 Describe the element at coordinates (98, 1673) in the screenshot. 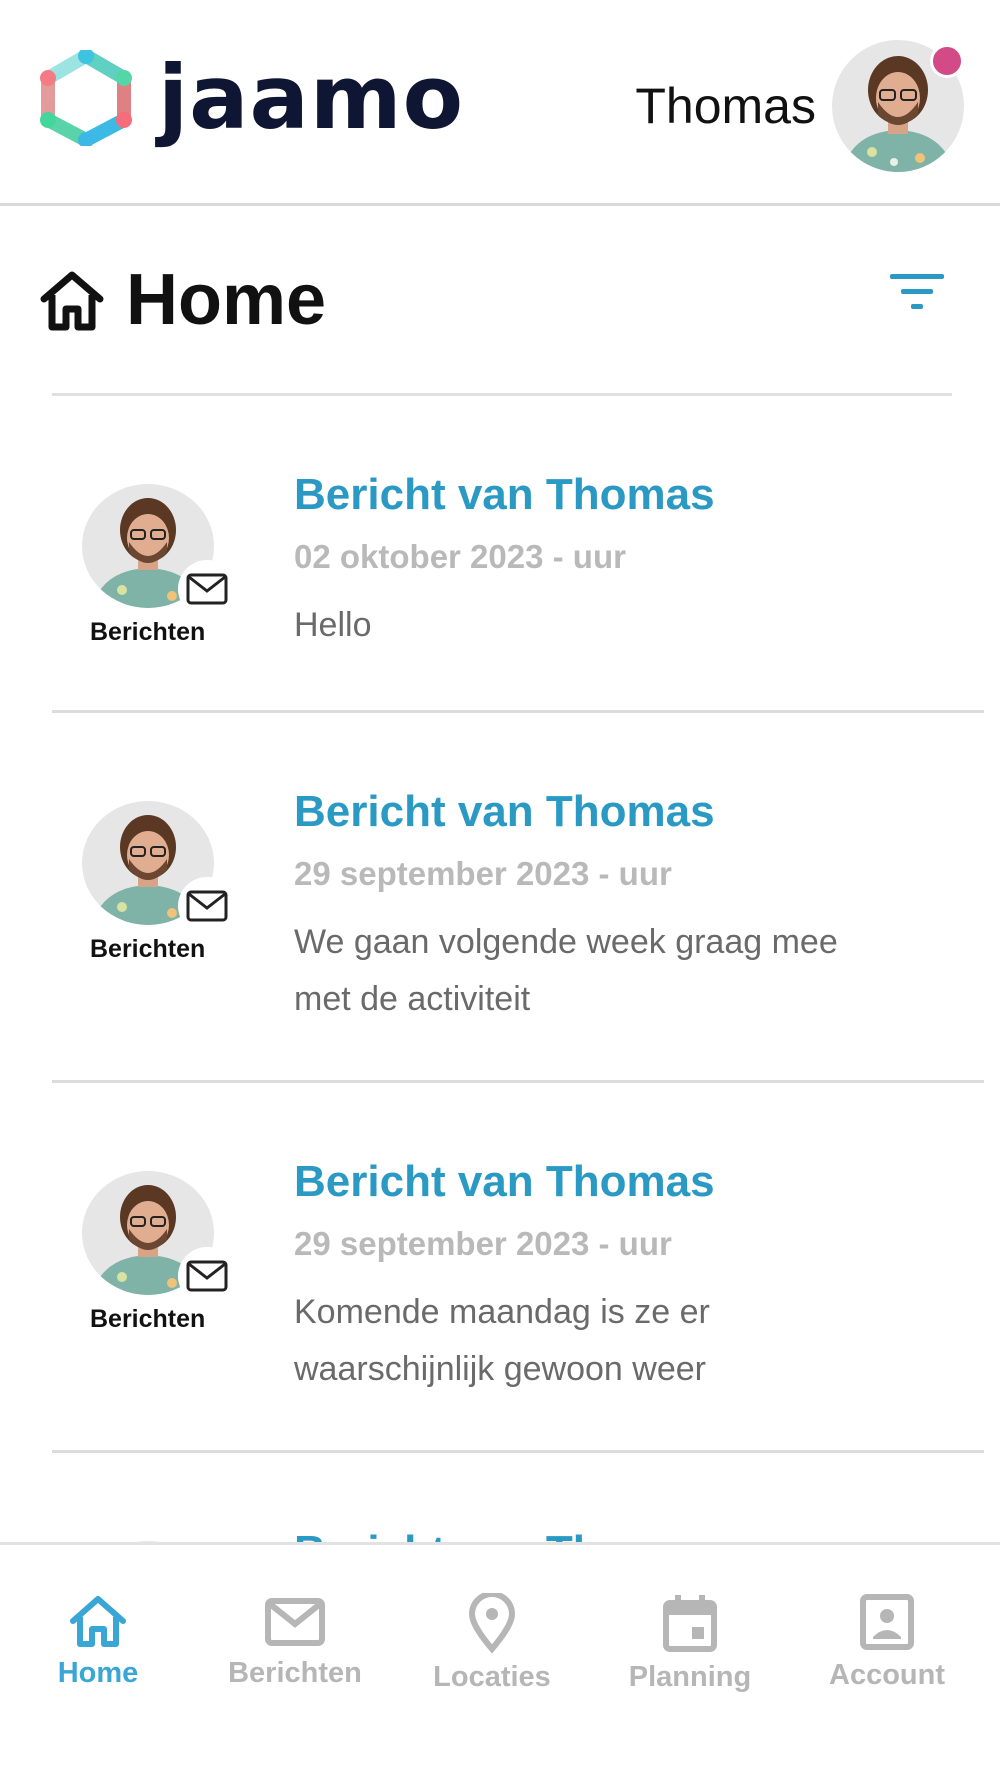

I see `nav-label: Home` at that location.